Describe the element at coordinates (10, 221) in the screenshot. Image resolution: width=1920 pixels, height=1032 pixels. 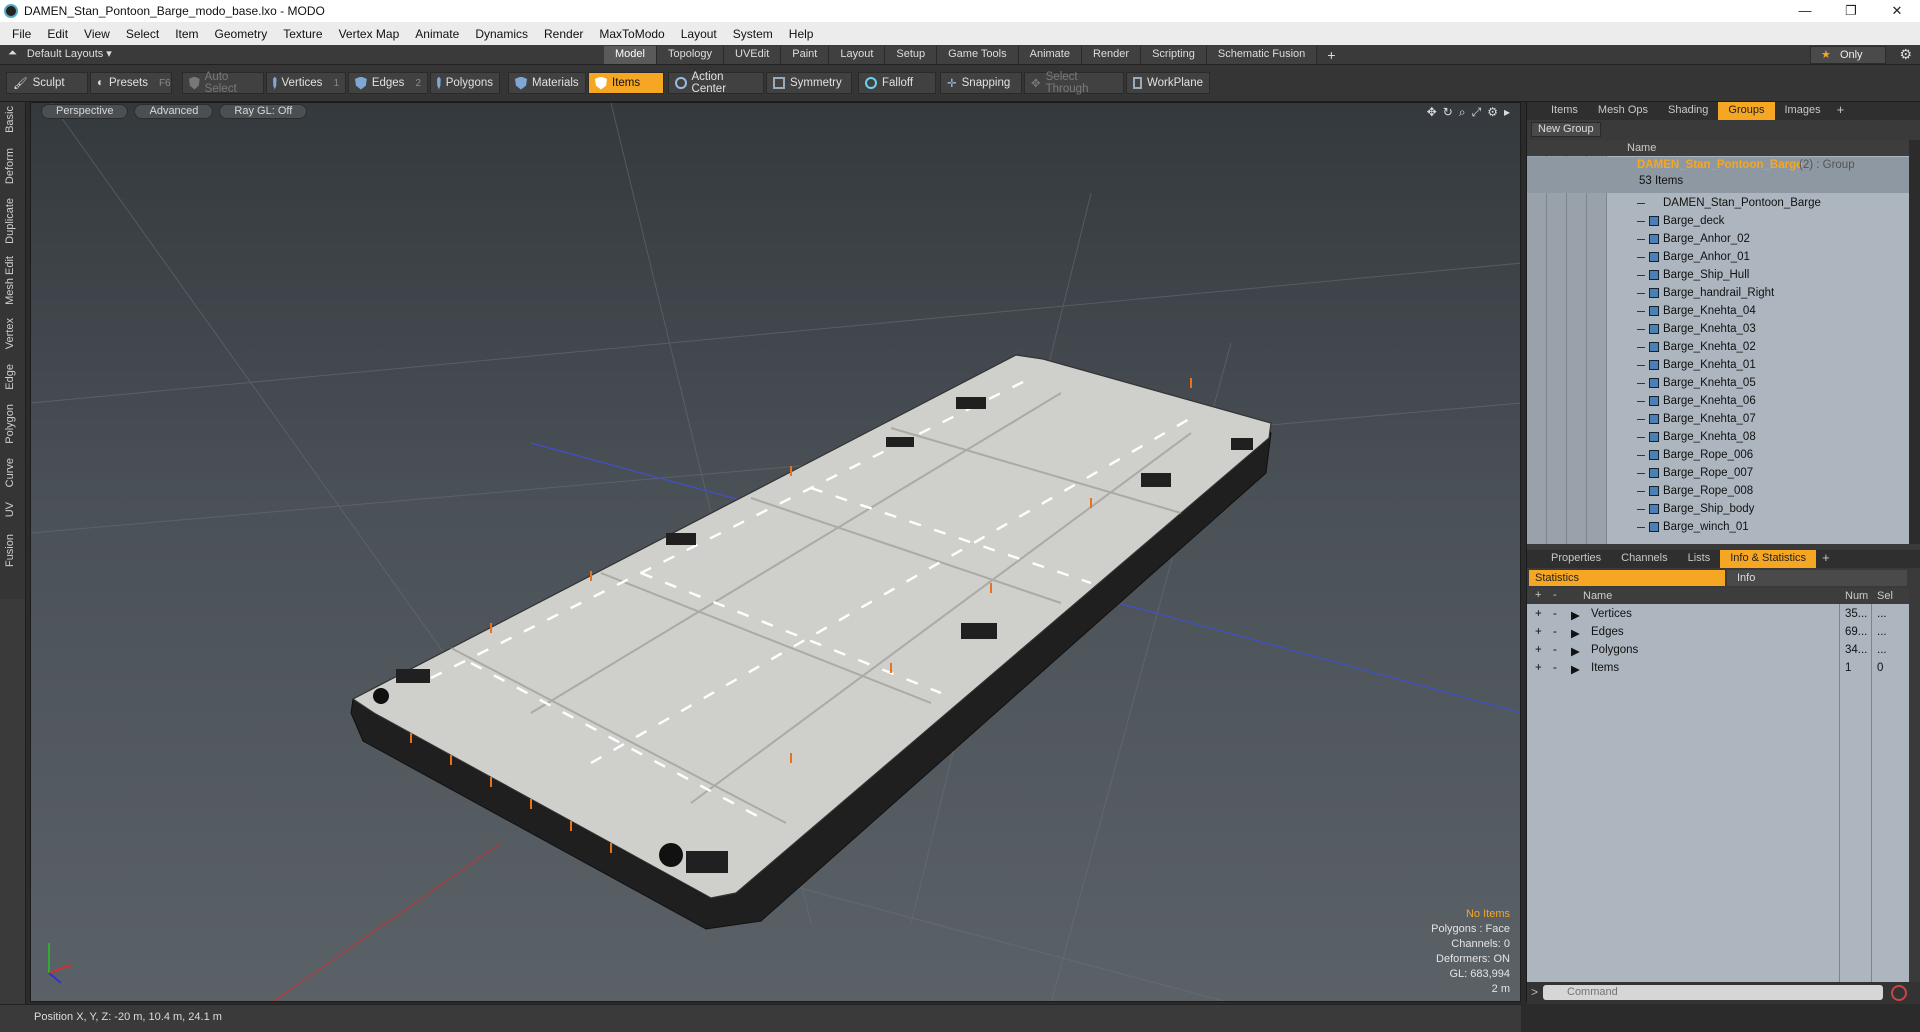
I see `vtab-duplicate: Duplicate` at that location.